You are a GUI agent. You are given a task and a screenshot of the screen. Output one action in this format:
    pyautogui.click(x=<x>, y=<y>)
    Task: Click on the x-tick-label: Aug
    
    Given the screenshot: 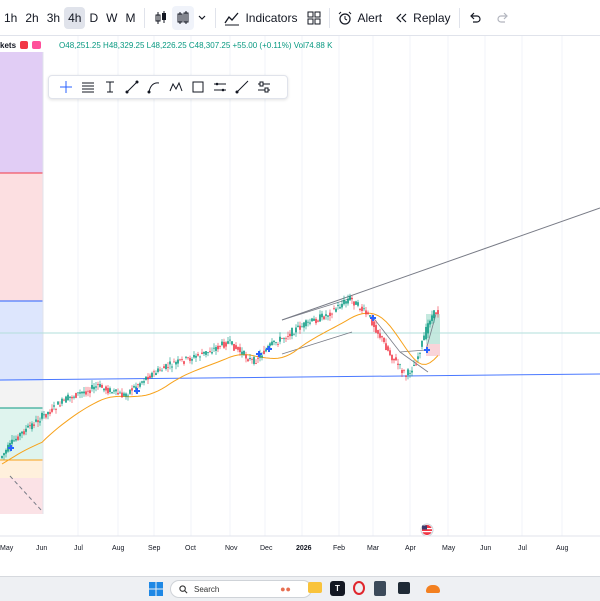 What is the action you would take?
    pyautogui.click(x=118, y=548)
    